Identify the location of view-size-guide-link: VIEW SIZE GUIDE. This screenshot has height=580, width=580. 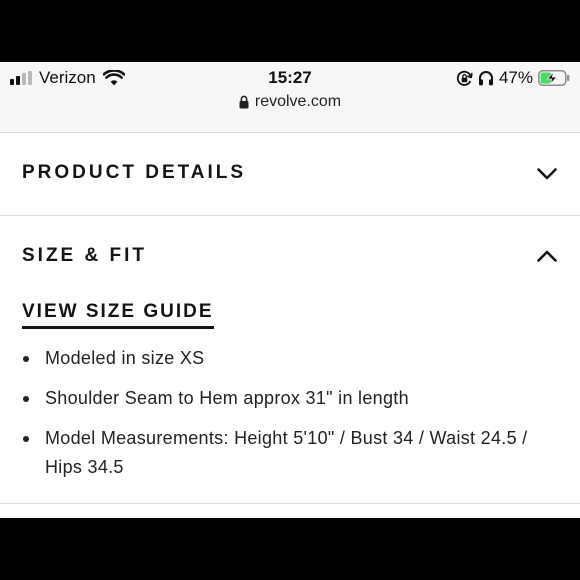
(118, 315).